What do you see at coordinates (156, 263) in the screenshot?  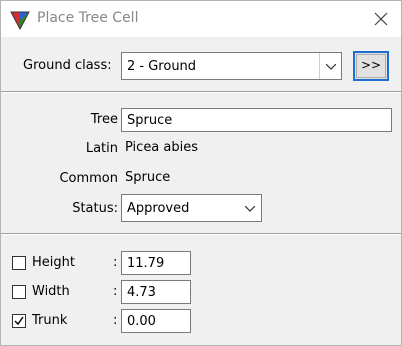 I see `height-field` at bounding box center [156, 263].